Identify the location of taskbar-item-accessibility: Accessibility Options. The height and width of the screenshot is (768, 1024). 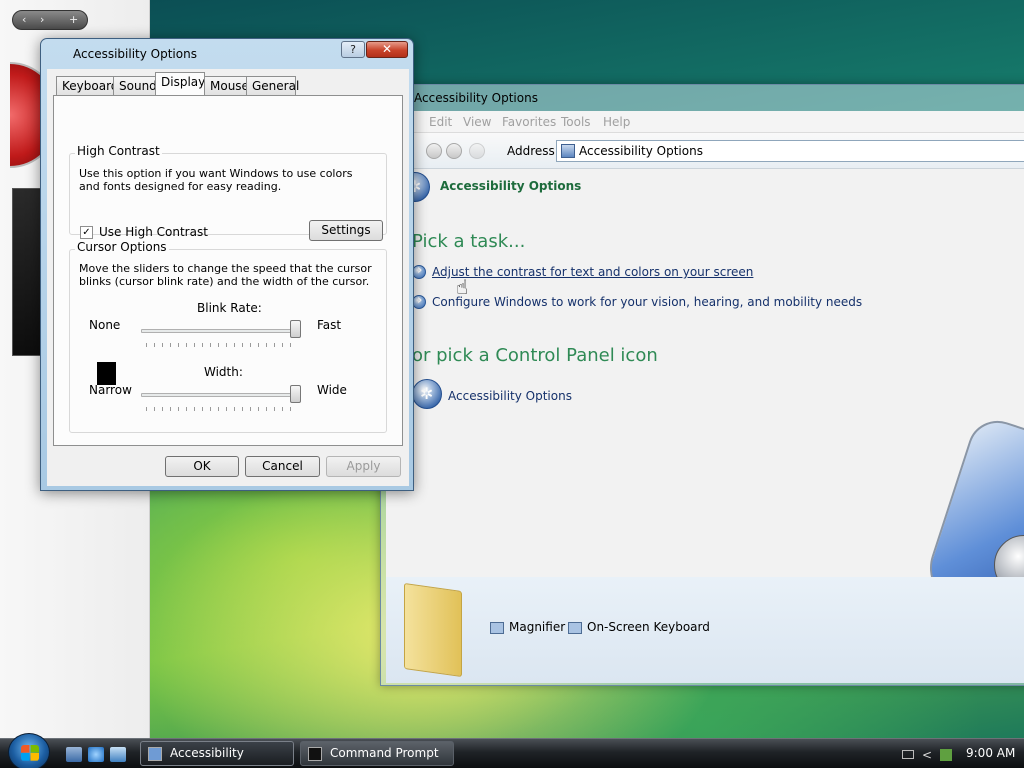
(217, 753).